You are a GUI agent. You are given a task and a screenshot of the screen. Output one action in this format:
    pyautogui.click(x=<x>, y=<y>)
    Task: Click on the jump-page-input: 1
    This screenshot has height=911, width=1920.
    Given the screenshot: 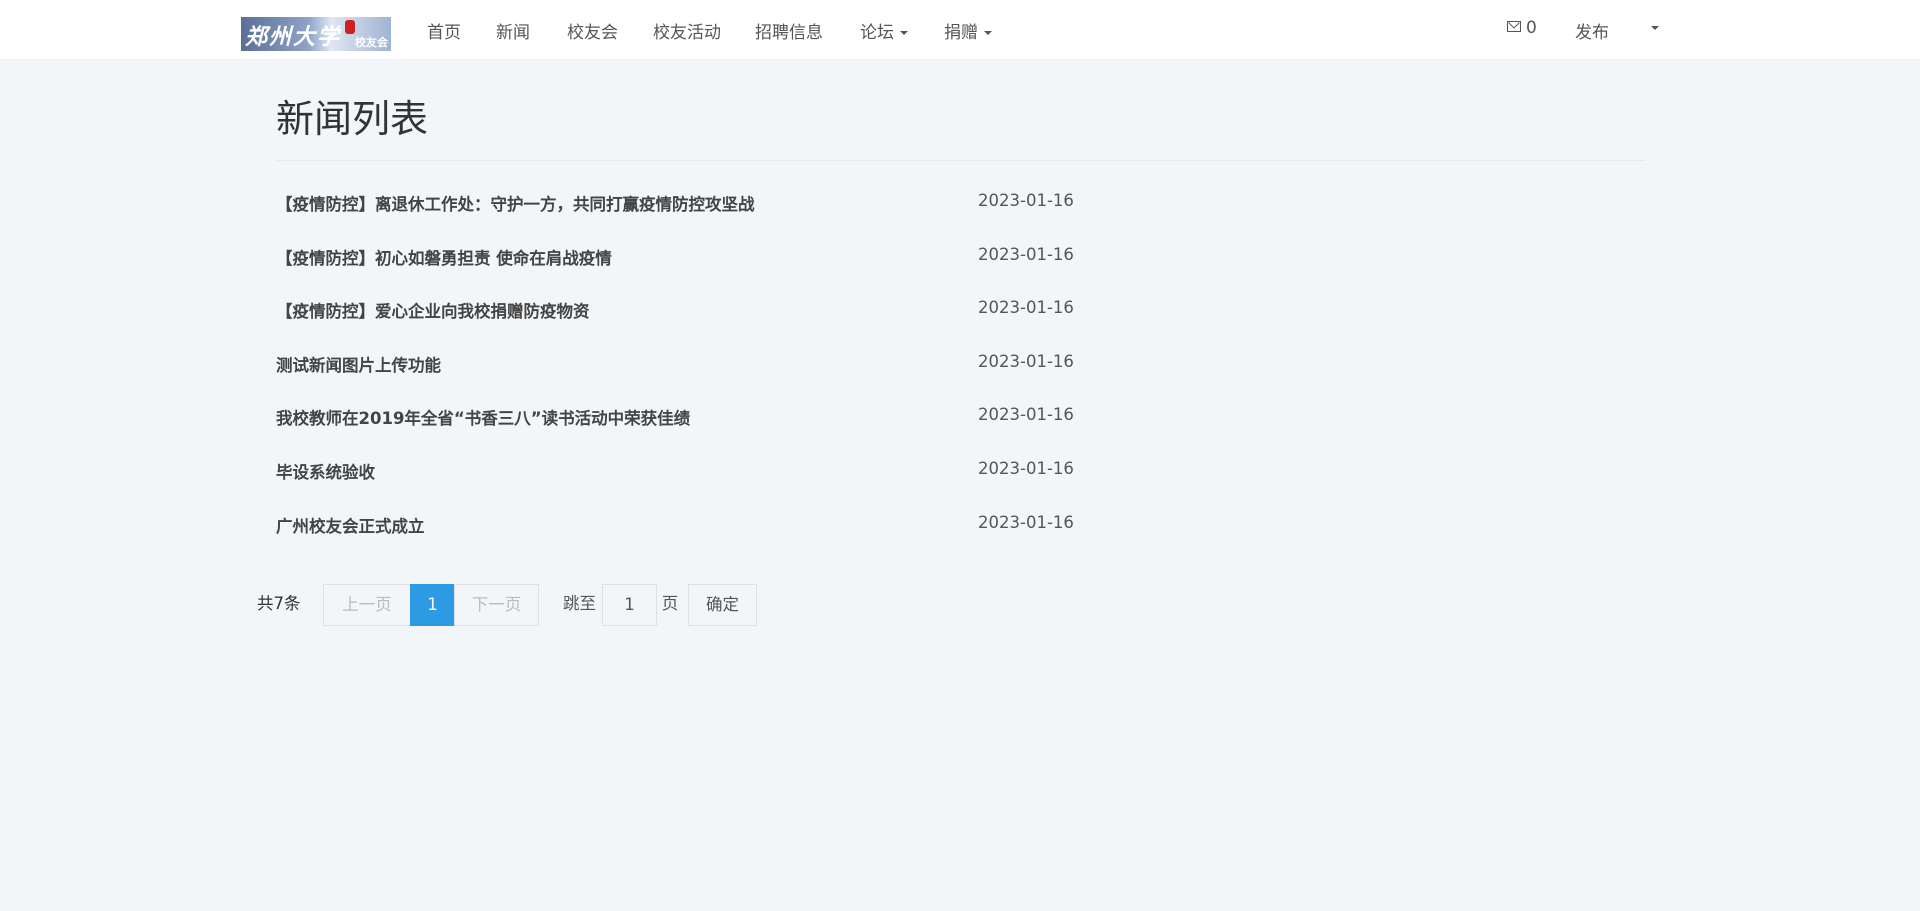 What is the action you would take?
    pyautogui.click(x=629, y=605)
    